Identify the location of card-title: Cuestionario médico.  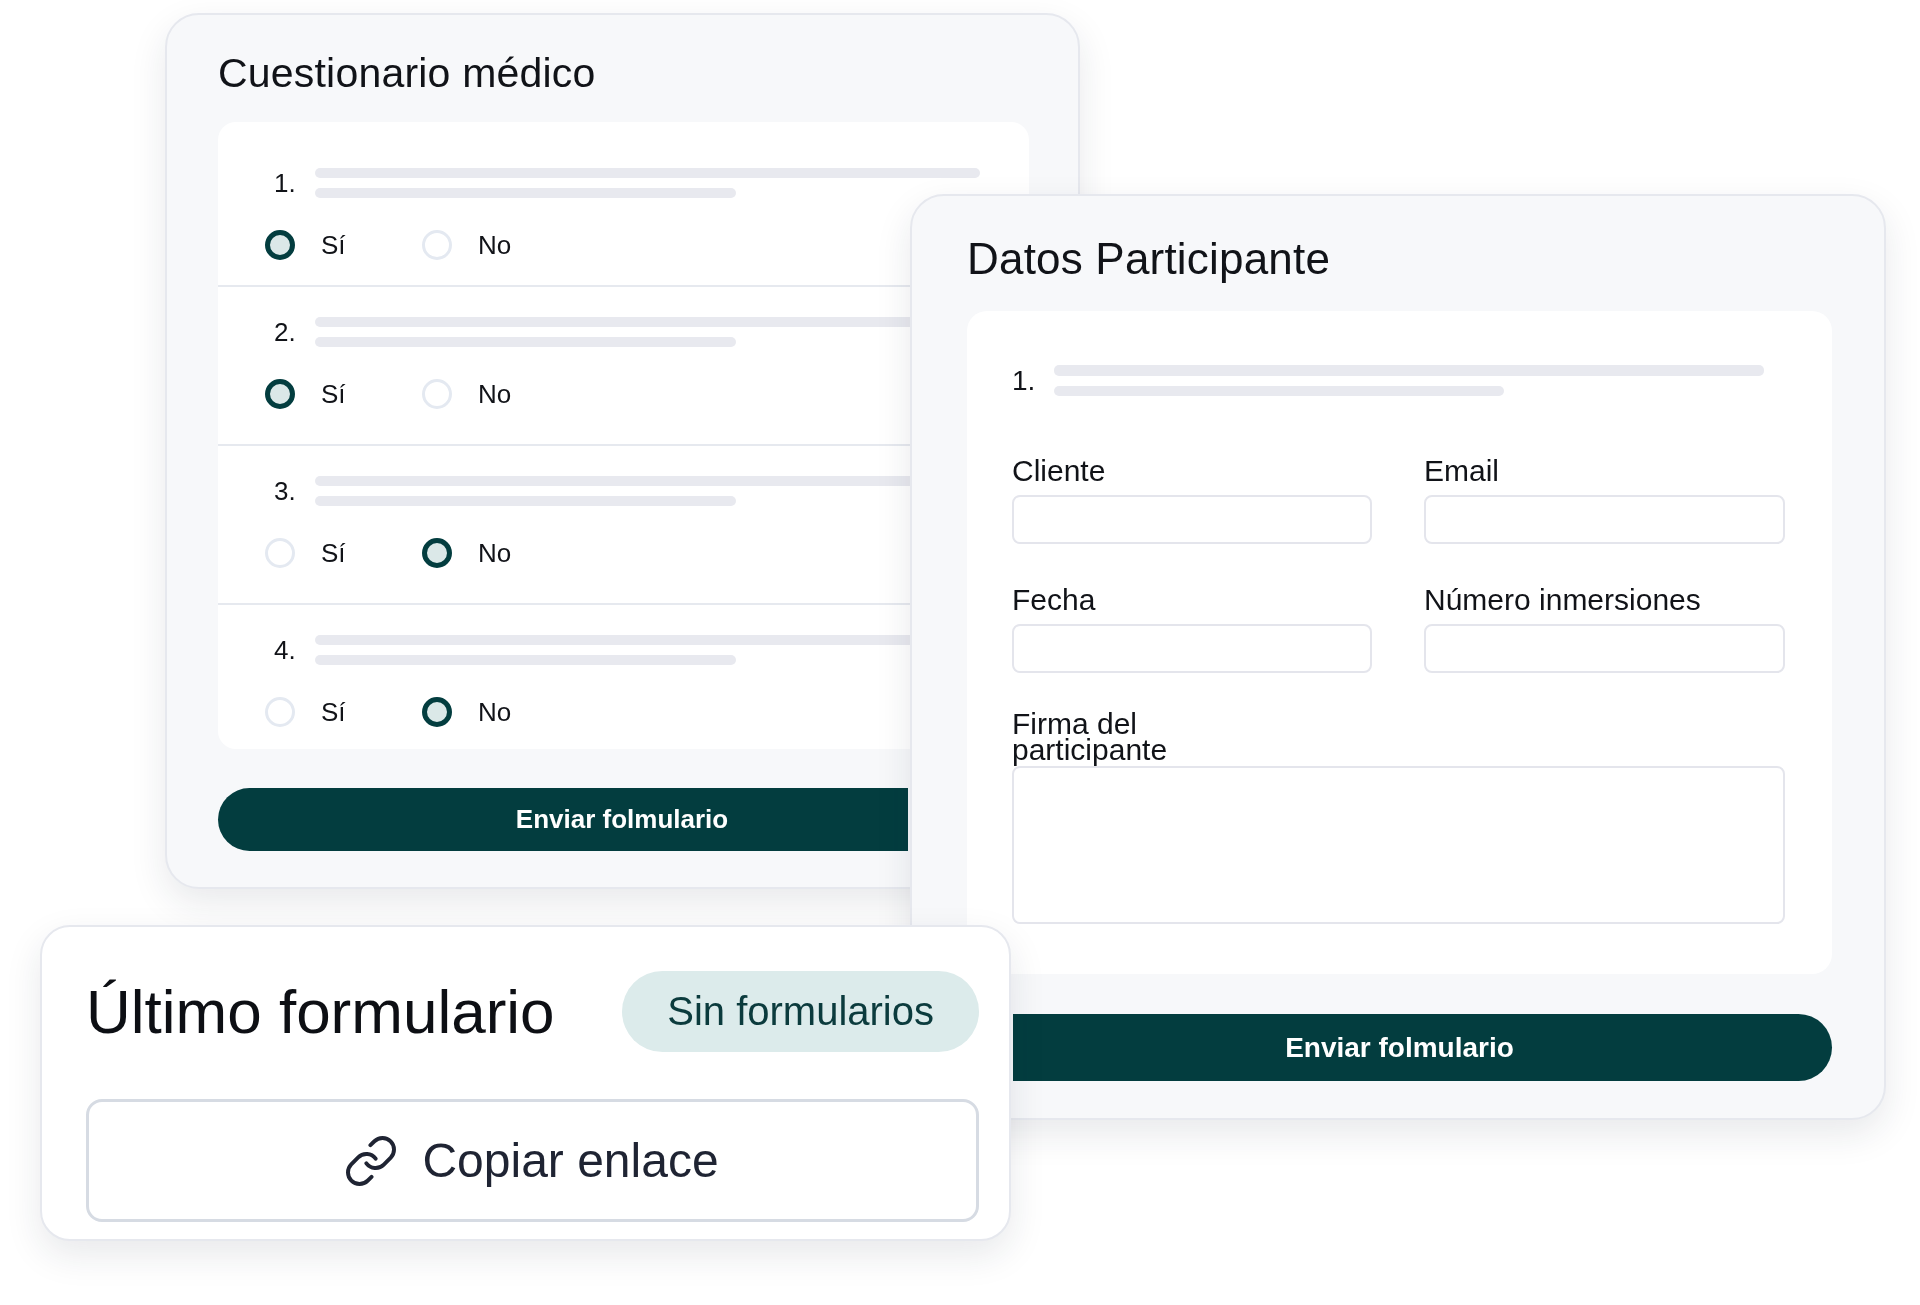
(407, 73).